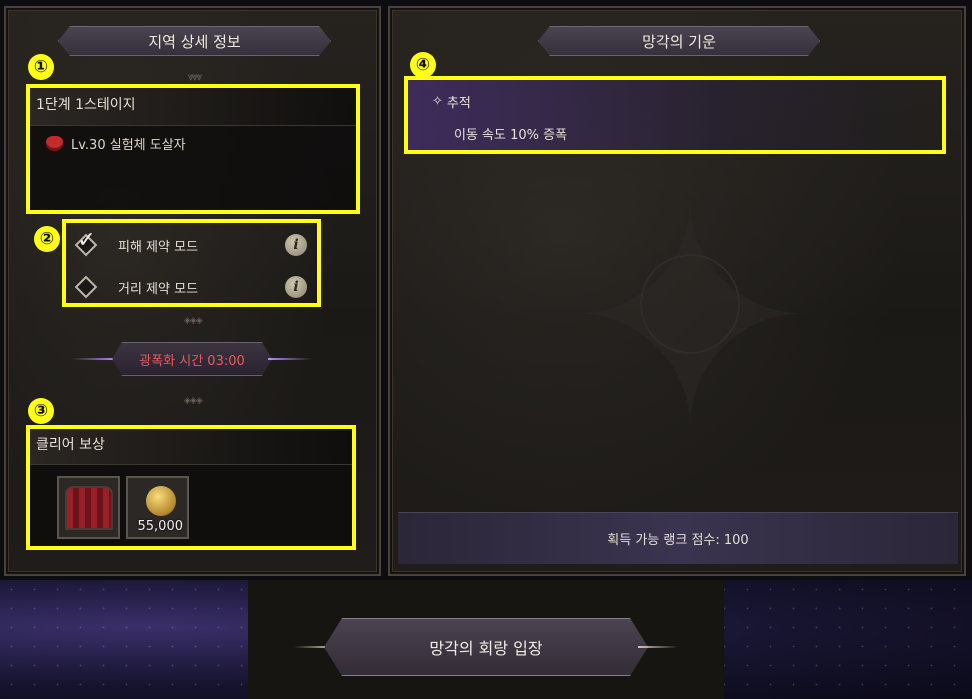 This screenshot has height=699, width=972. What do you see at coordinates (128, 145) in the screenshot?
I see `monster-label: Lv.30 실험체 도살자` at bounding box center [128, 145].